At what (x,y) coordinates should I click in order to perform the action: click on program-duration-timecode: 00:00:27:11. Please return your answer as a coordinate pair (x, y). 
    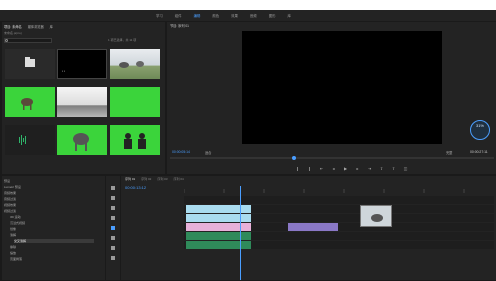
    Looking at the image, I should click on (479, 152).